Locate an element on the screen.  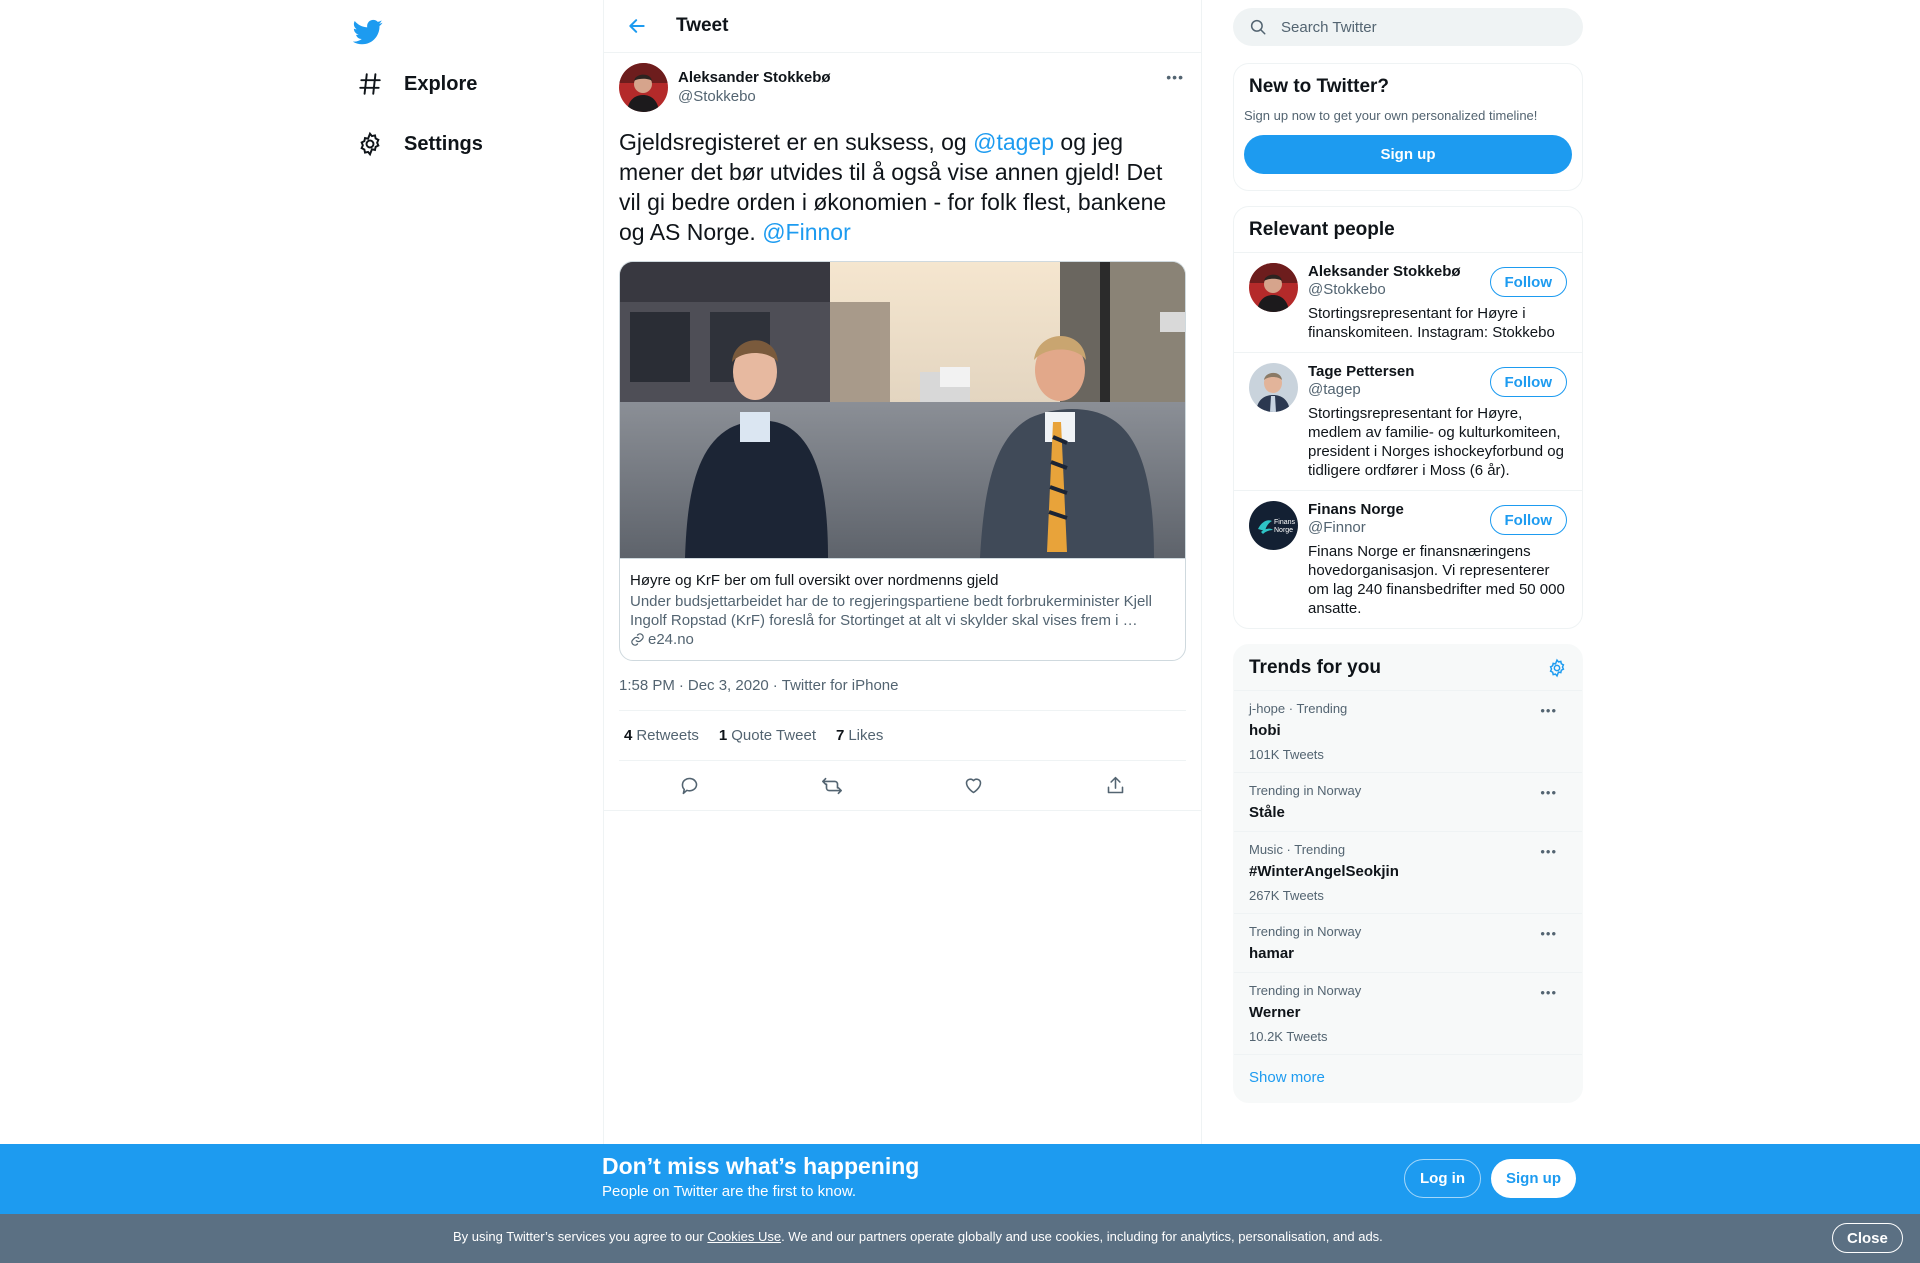
arrow-left-icon is located at coordinates (637, 26).